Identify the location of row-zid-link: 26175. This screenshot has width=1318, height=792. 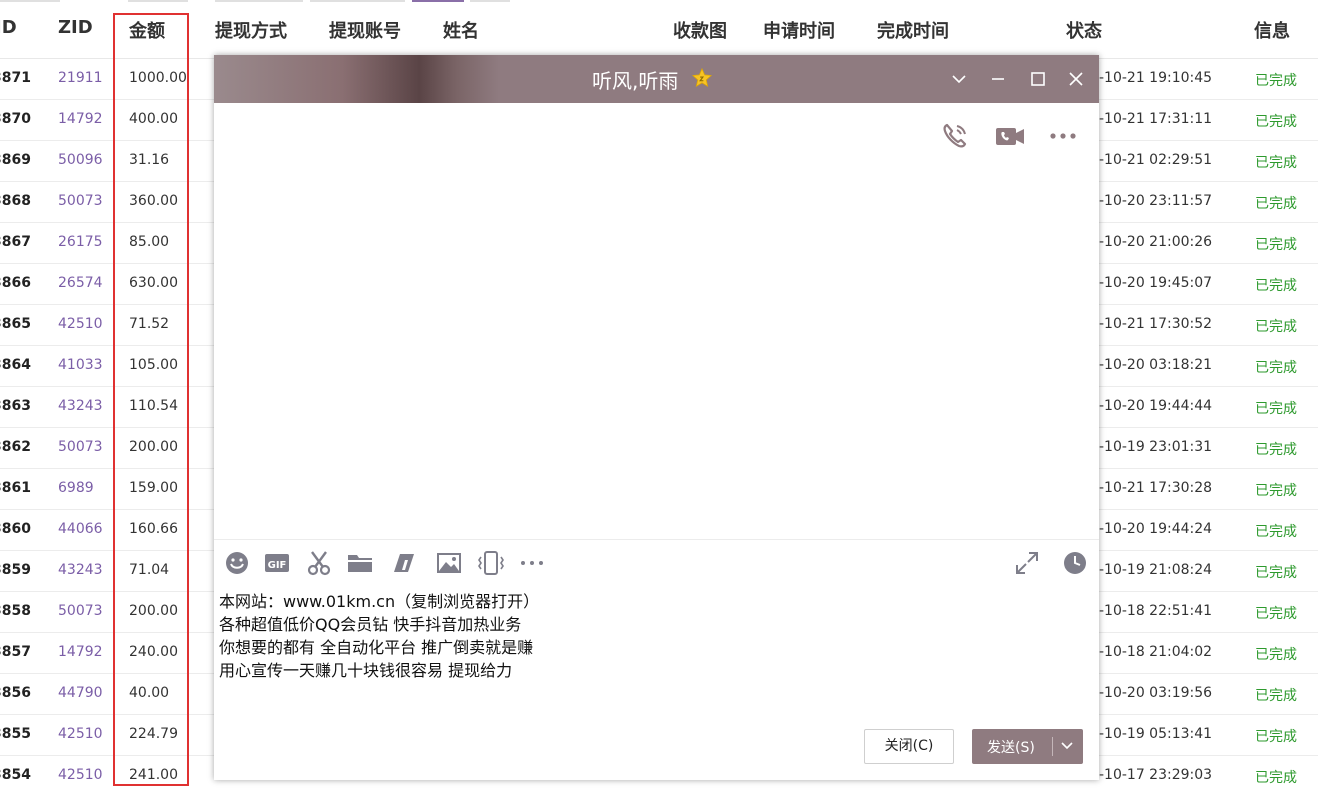
(80, 242).